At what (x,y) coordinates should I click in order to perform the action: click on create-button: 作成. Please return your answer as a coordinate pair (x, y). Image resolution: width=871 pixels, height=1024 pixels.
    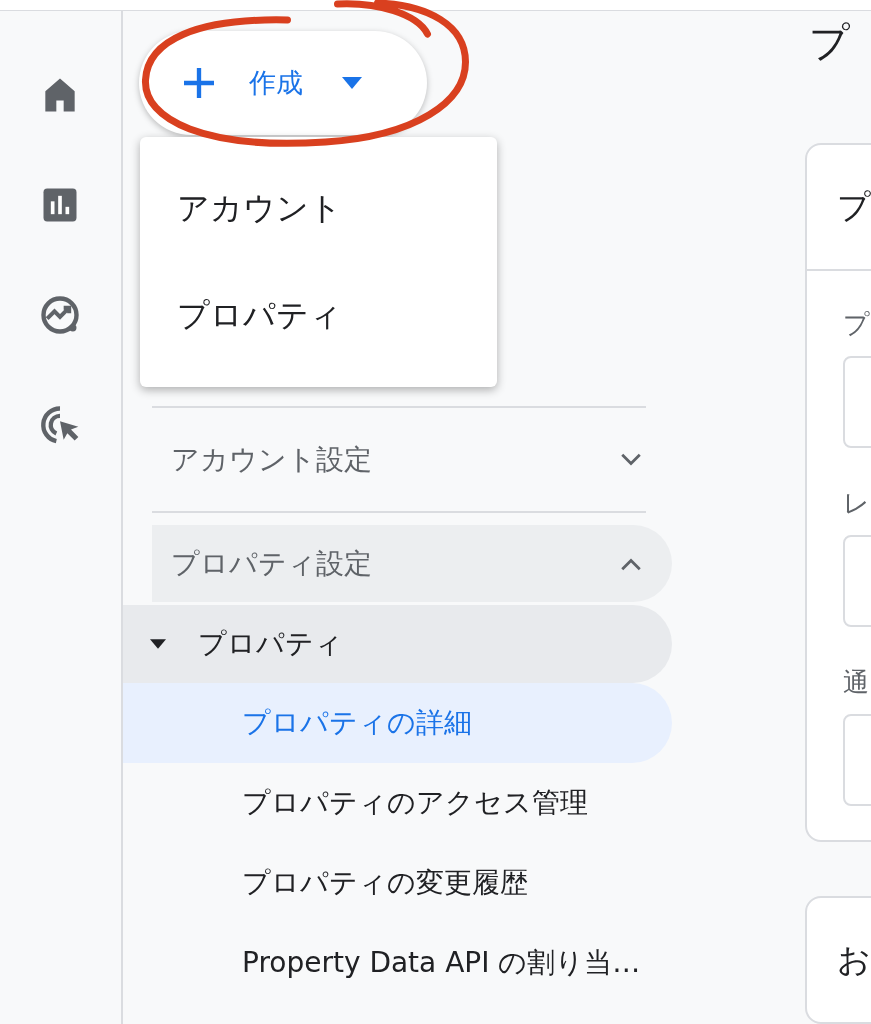
    Looking at the image, I should click on (283, 83).